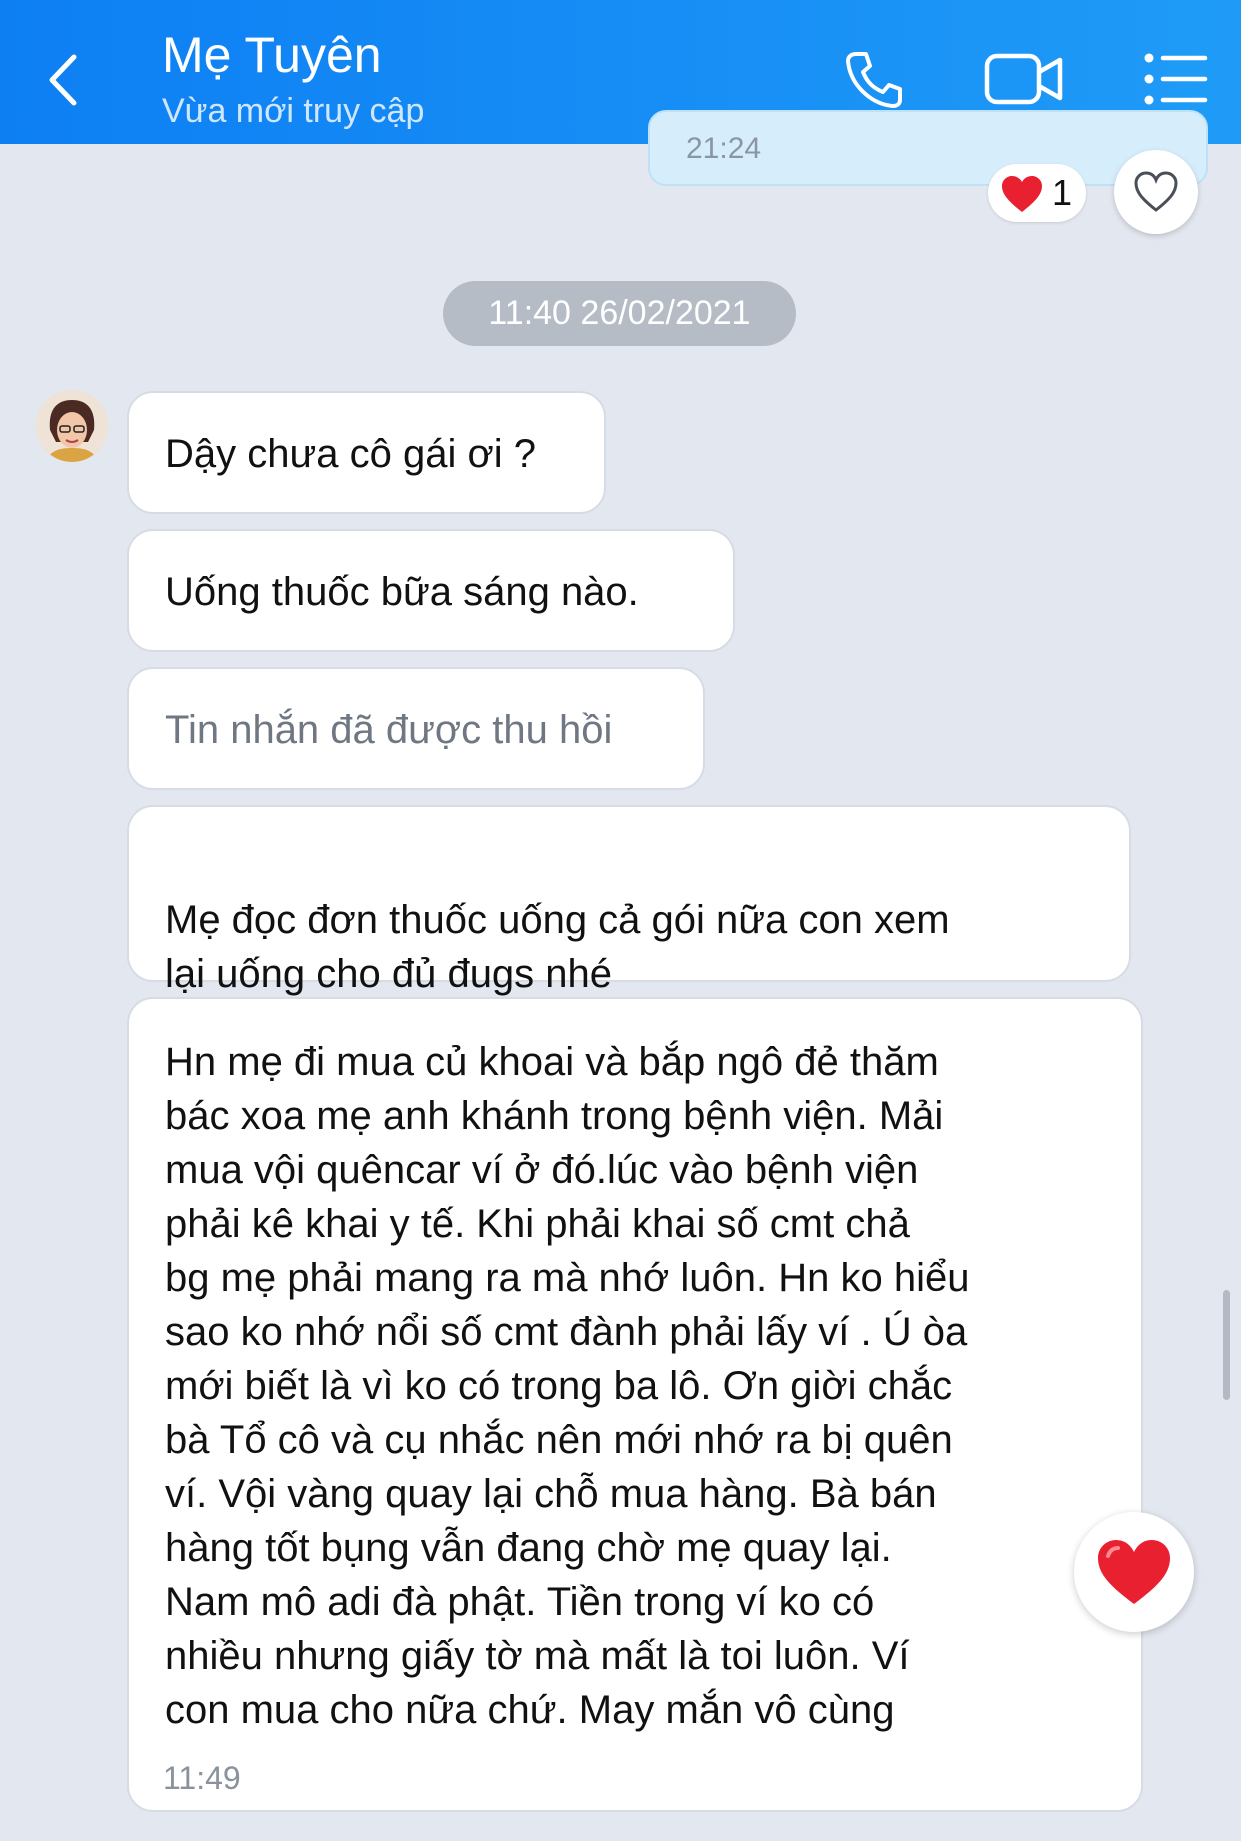  Describe the element at coordinates (874, 80) in the screenshot. I see `phone-icon` at that location.